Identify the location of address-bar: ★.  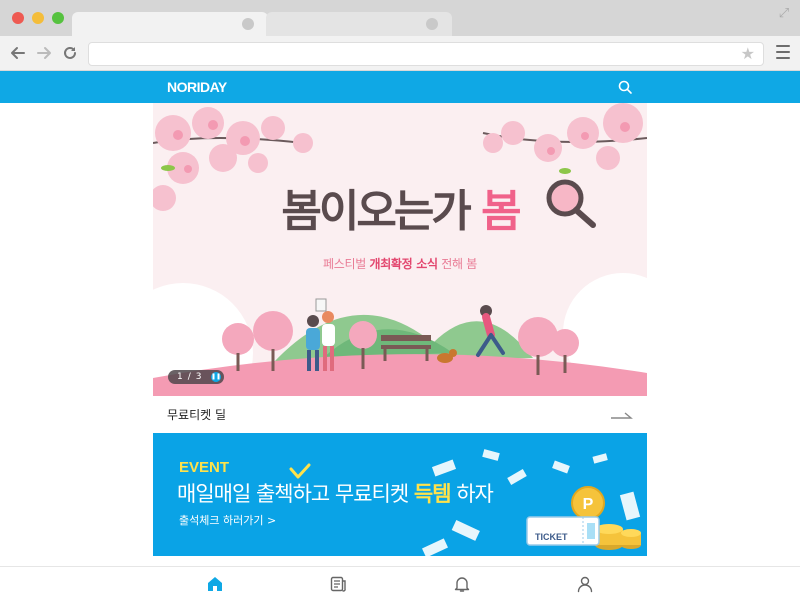
(426, 54).